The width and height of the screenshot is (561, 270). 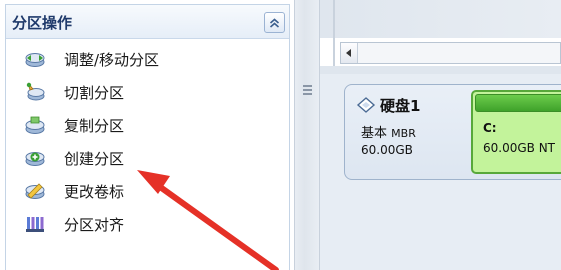 What do you see at coordinates (42, 23) in the screenshot?
I see `panel-title: 分区操作` at bounding box center [42, 23].